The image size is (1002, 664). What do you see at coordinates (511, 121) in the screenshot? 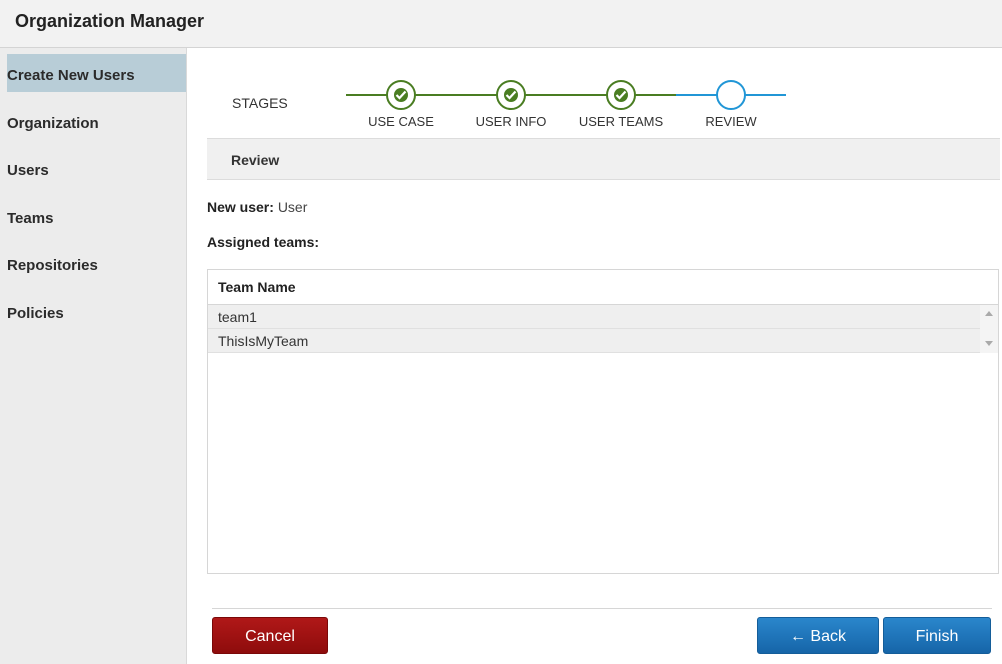
I see `step-label-user-info: USER INFO` at bounding box center [511, 121].